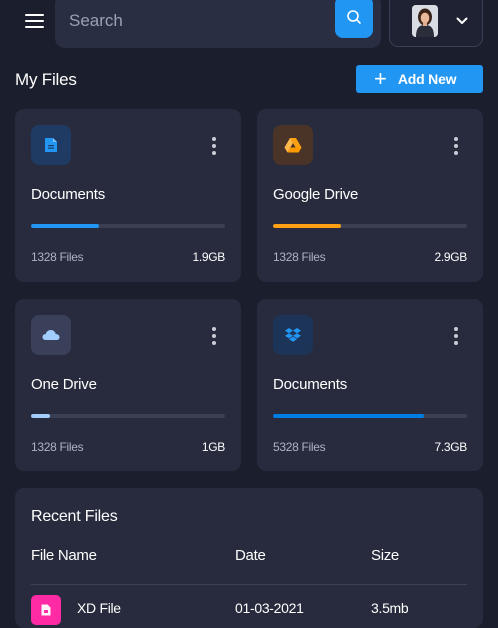 The width and height of the screenshot is (498, 628). Describe the element at coordinates (299, 447) in the screenshot. I see `file-count: 5328 Files` at that location.